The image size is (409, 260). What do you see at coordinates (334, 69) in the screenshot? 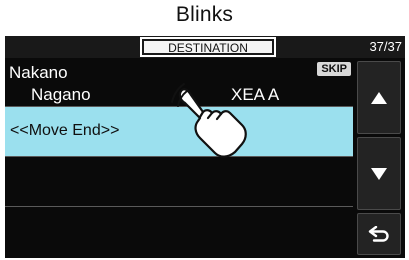
I see `skip-badge: SKIP` at bounding box center [334, 69].